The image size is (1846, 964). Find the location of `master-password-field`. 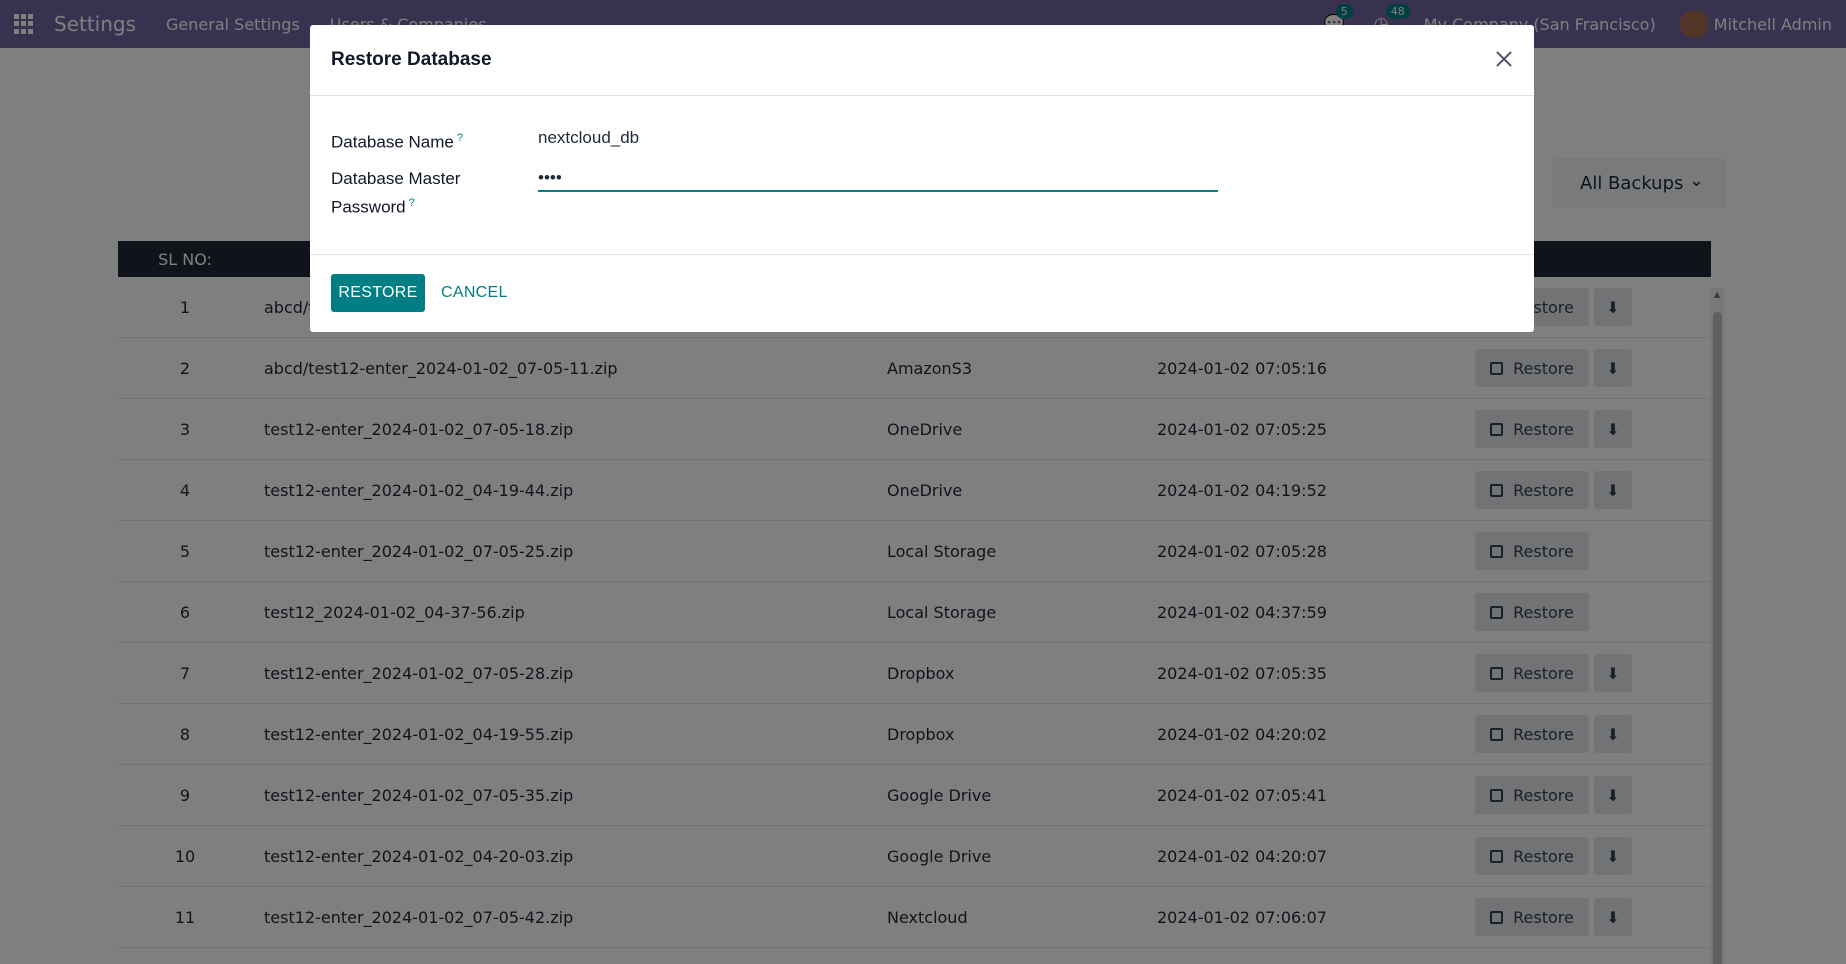

master-password-field is located at coordinates (878, 179).